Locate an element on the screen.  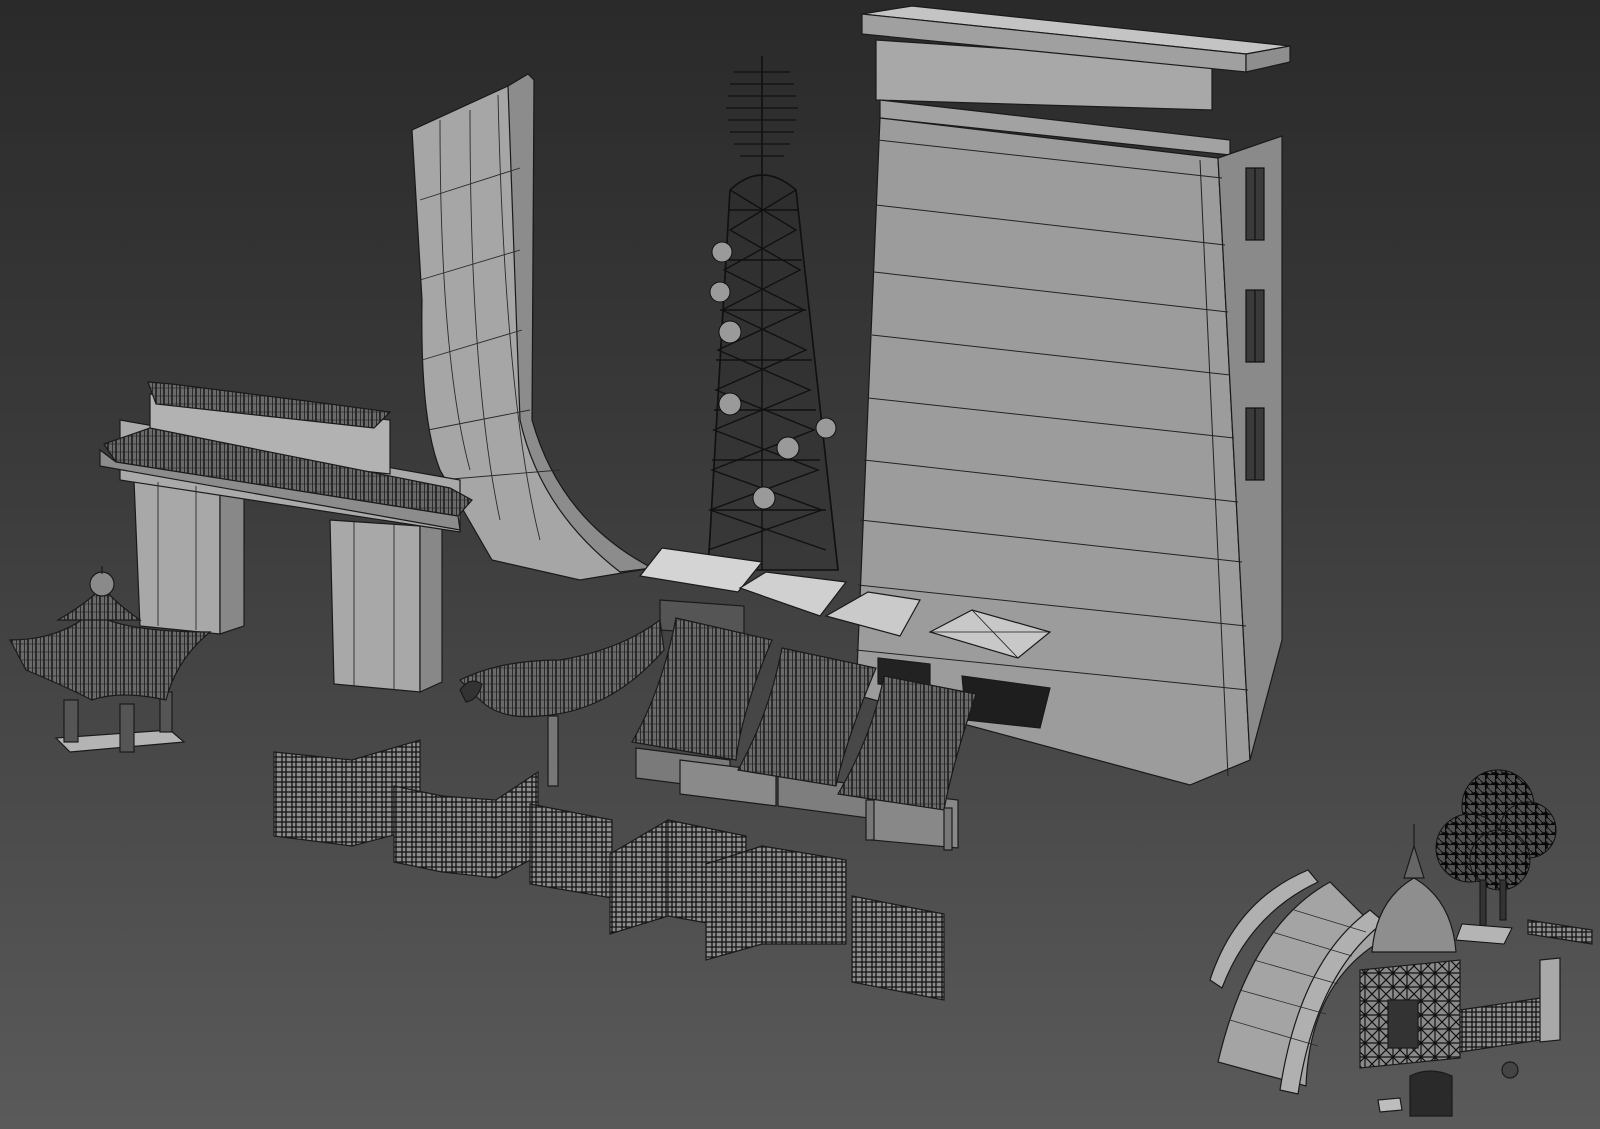
radio-antenna-tower is located at coordinates (773, 313).